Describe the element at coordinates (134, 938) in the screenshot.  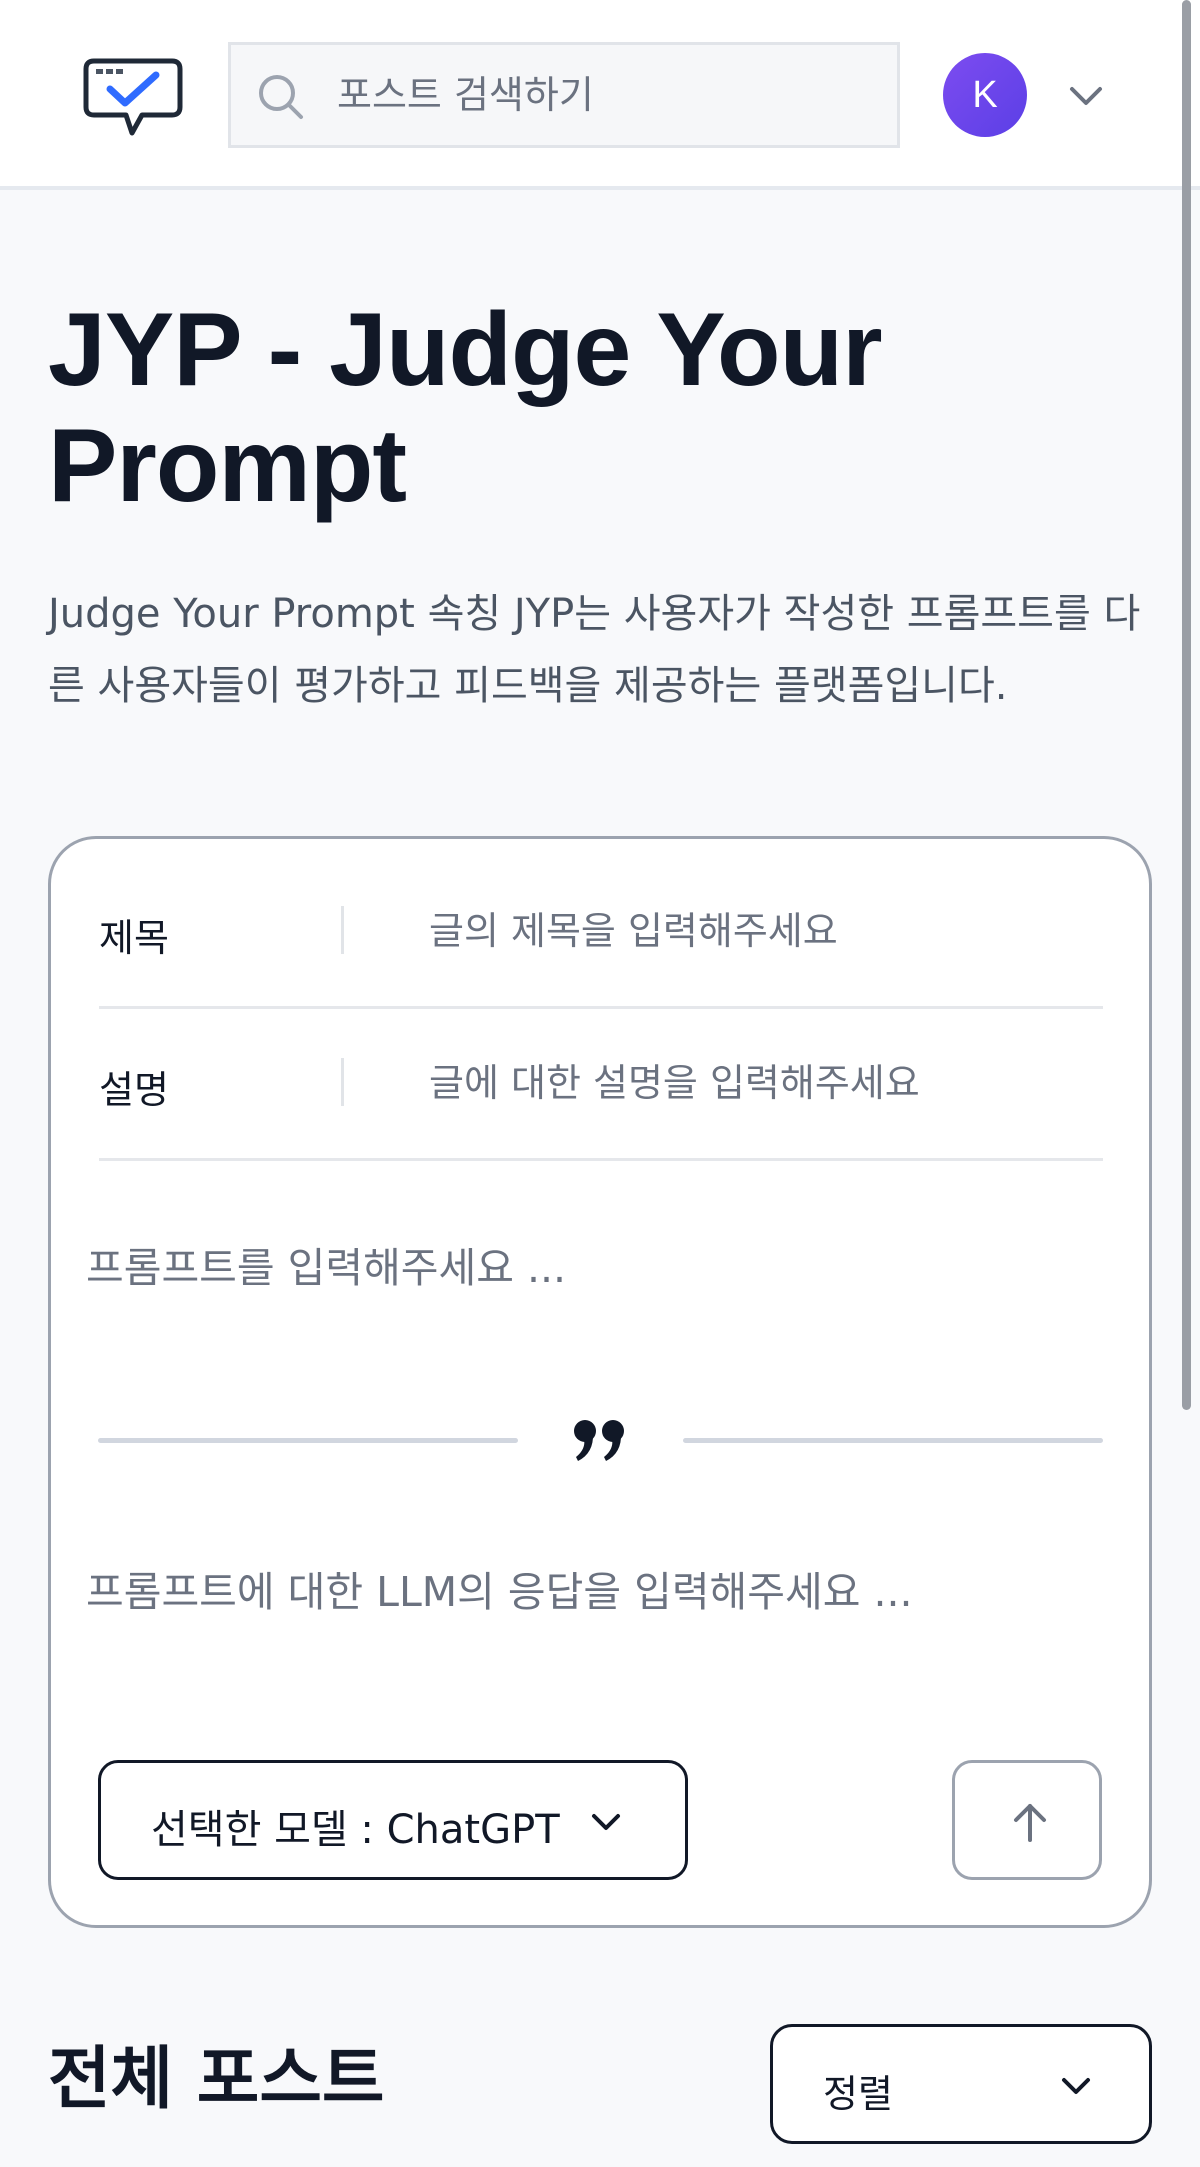
I see `title-label: 제목` at that location.